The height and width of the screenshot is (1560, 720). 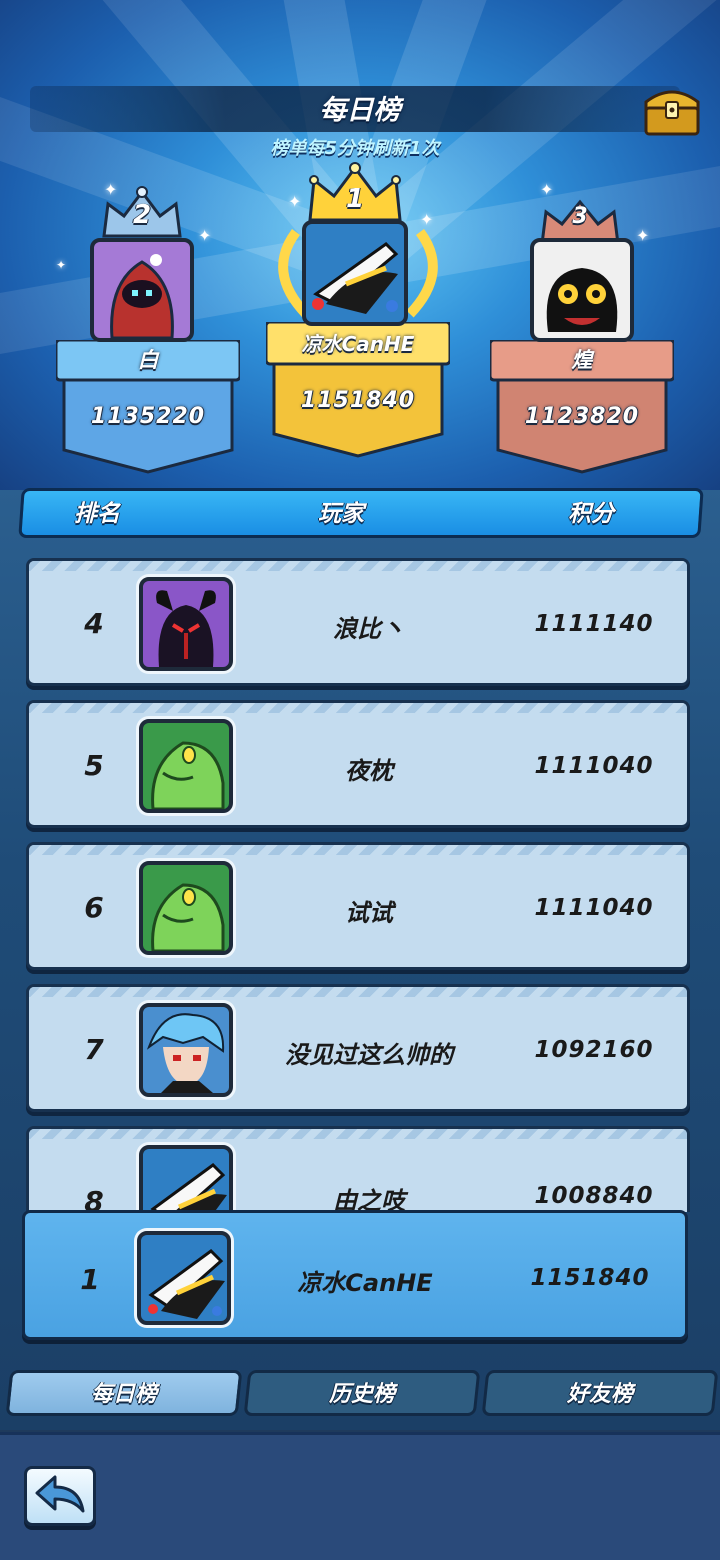 I want to click on row-score: 1111140, so click(x=594, y=624).